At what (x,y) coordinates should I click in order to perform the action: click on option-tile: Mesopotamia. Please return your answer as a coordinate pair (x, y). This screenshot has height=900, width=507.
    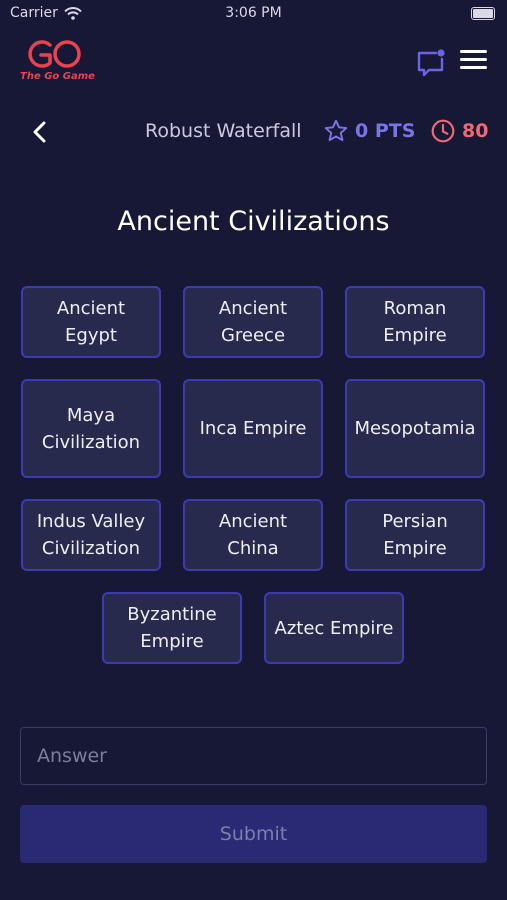
    Looking at the image, I should click on (415, 428).